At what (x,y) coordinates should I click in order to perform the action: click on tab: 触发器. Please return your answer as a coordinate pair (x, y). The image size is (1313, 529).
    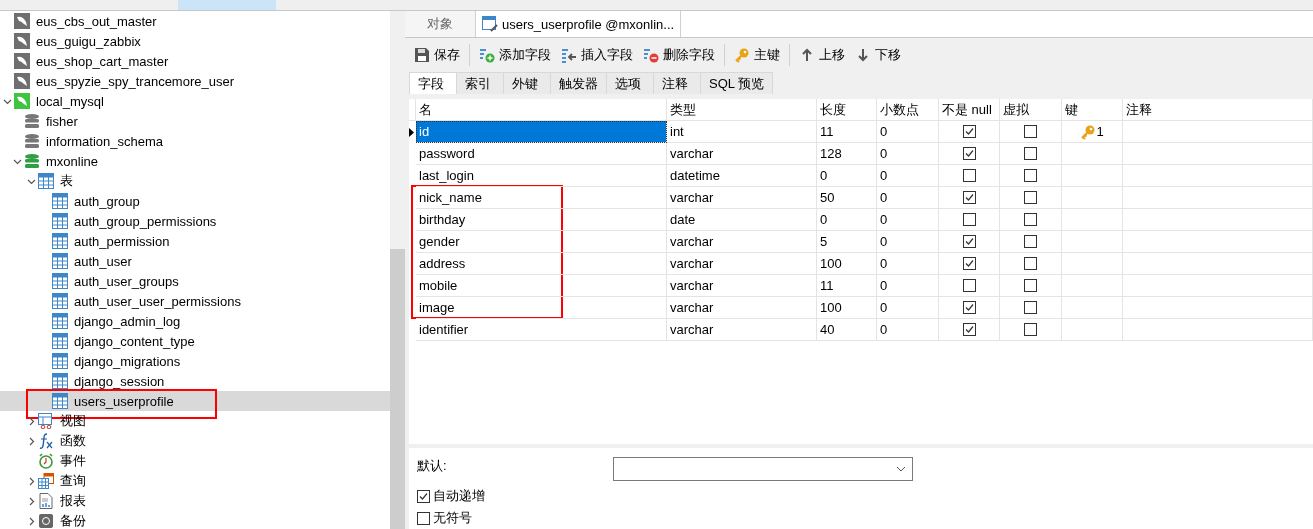
    Looking at the image, I should click on (578, 83).